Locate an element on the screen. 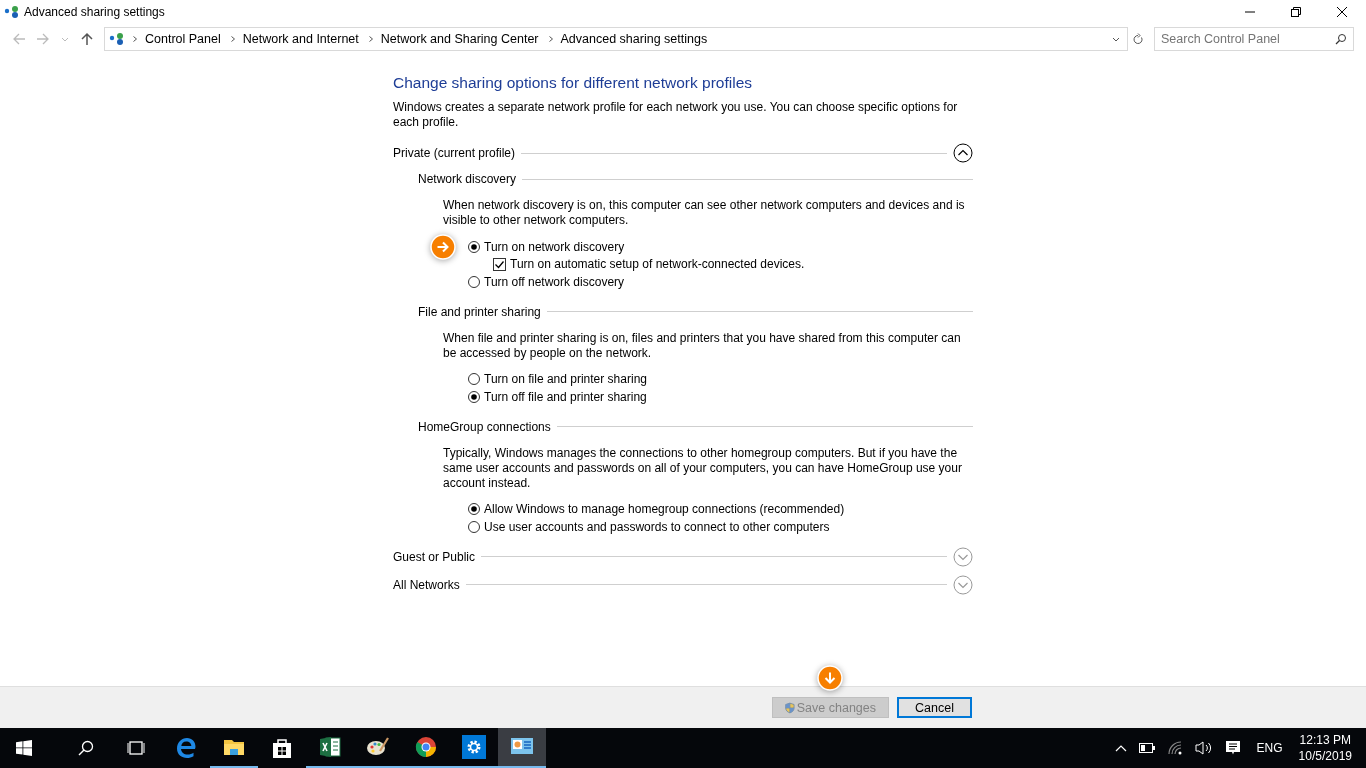 The image size is (1366, 768). up-arrow-icon is located at coordinates (87, 39).